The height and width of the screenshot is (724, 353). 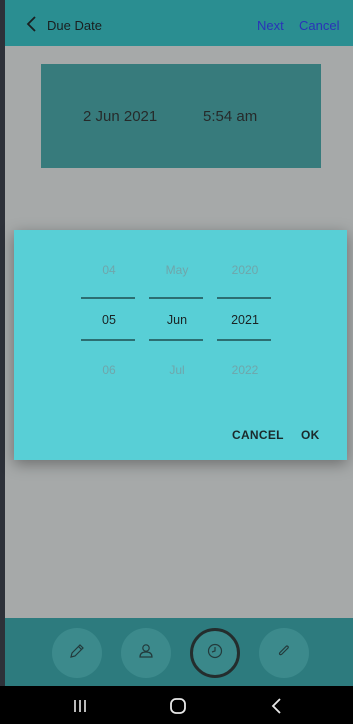 What do you see at coordinates (179, 652) in the screenshot?
I see `bottom-bar-scrim` at bounding box center [179, 652].